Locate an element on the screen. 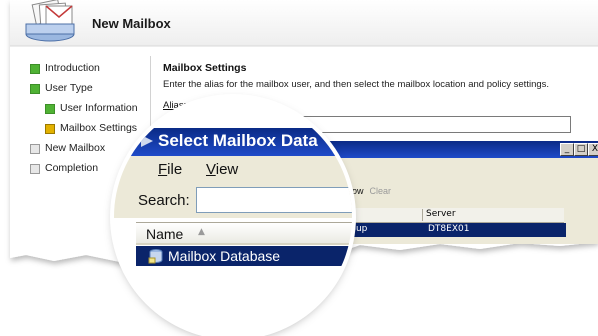 The height and width of the screenshot is (336, 598). results-list: Name ▲ Mailbox Database is located at coordinates (233, 277).